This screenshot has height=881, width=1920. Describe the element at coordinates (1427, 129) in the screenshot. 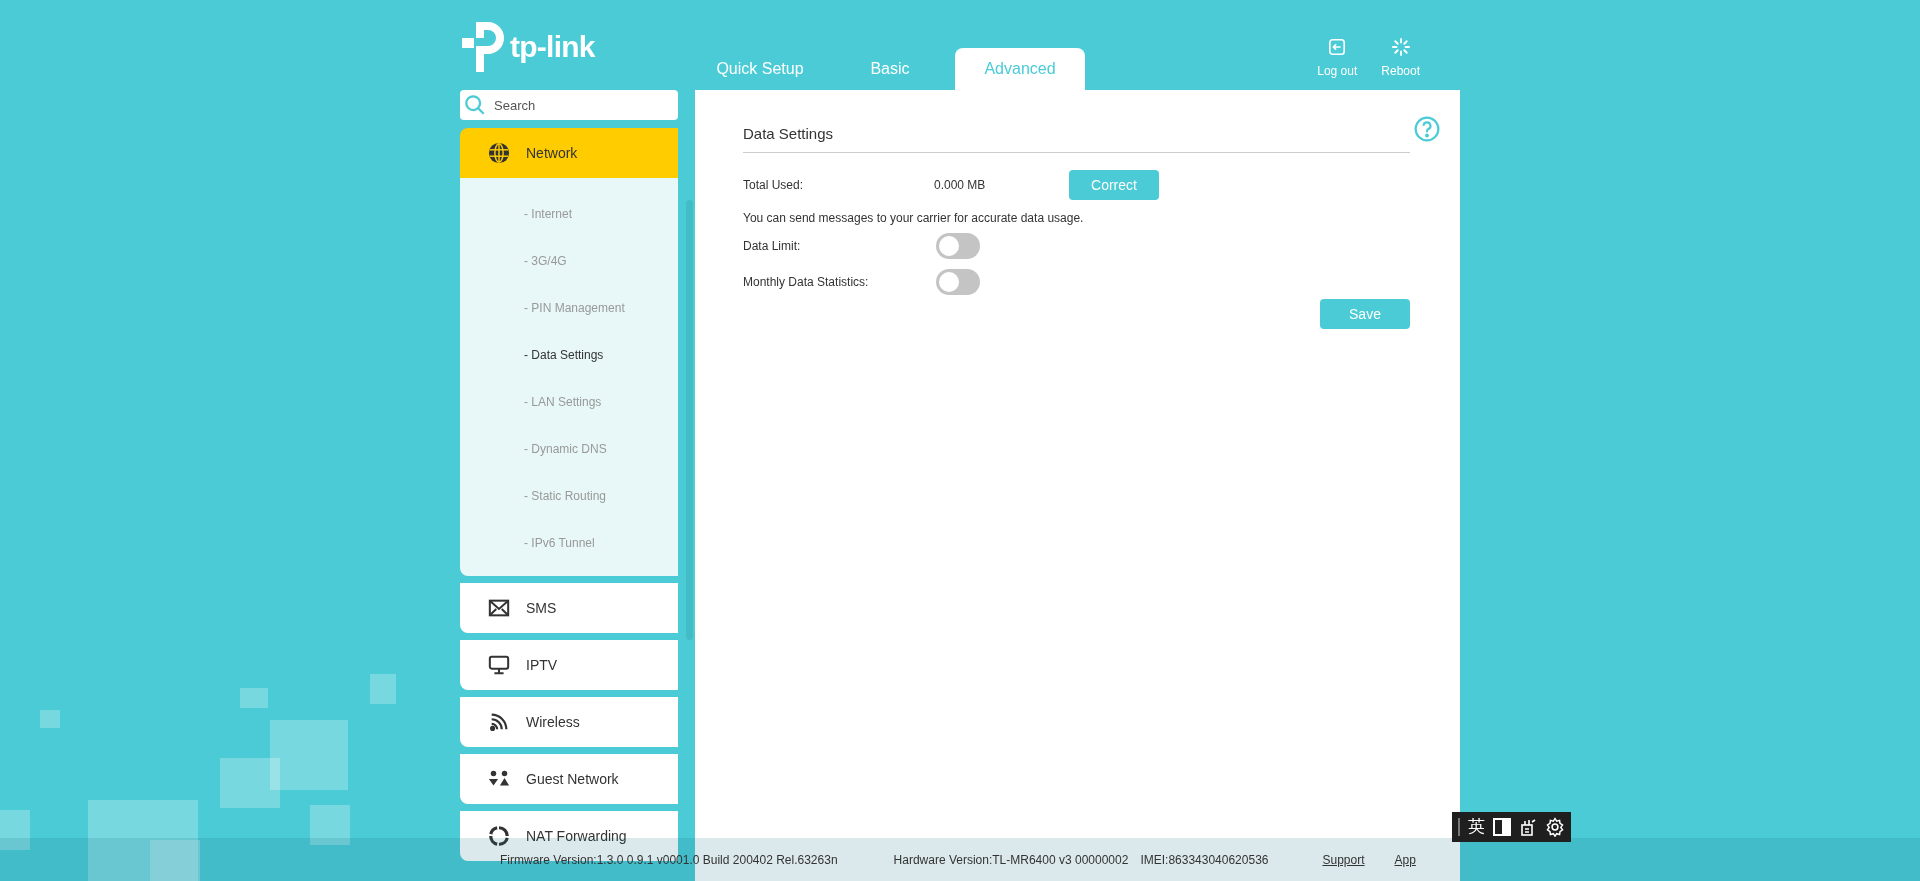

I see `help-icon` at that location.